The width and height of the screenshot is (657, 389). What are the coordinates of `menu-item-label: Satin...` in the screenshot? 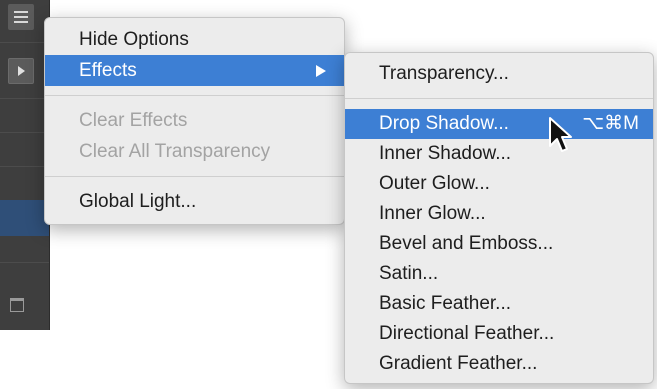 It's located at (409, 273).